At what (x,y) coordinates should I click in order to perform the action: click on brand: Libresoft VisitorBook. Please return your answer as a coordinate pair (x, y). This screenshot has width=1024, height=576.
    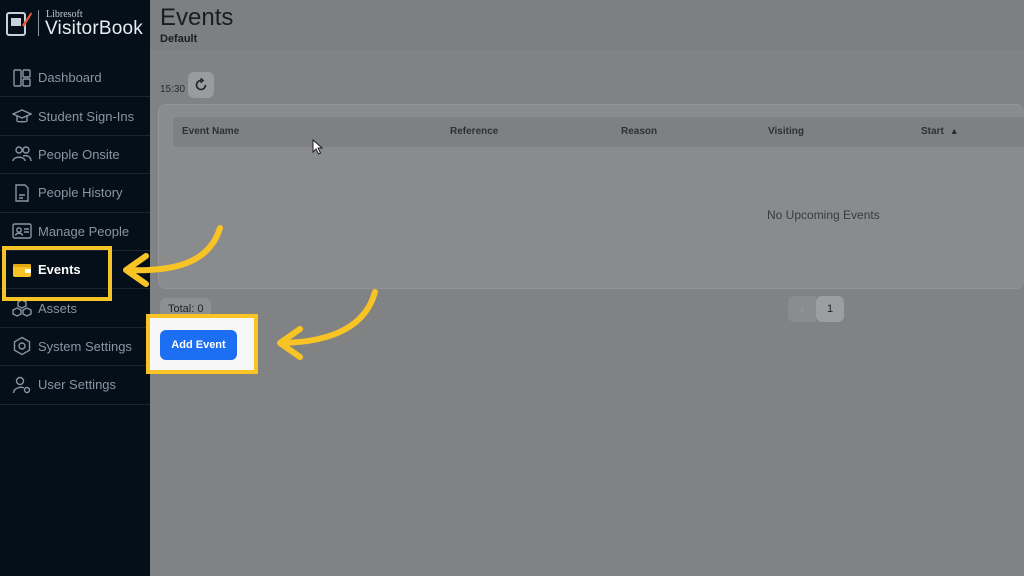
    Looking at the image, I should click on (75, 23).